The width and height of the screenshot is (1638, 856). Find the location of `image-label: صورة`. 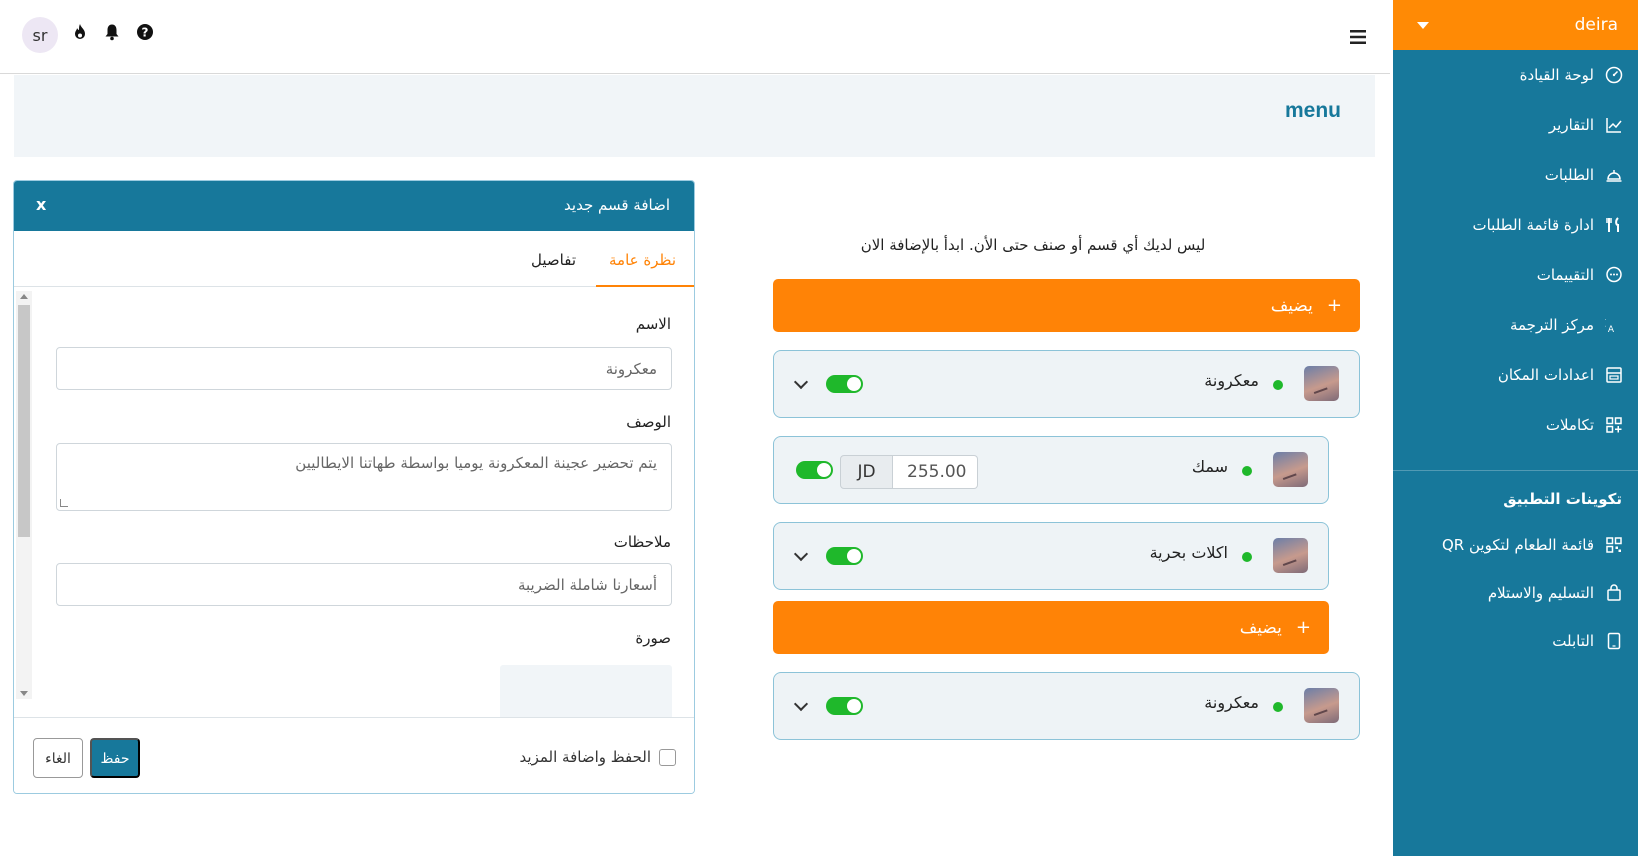

image-label: صورة is located at coordinates (653, 638).